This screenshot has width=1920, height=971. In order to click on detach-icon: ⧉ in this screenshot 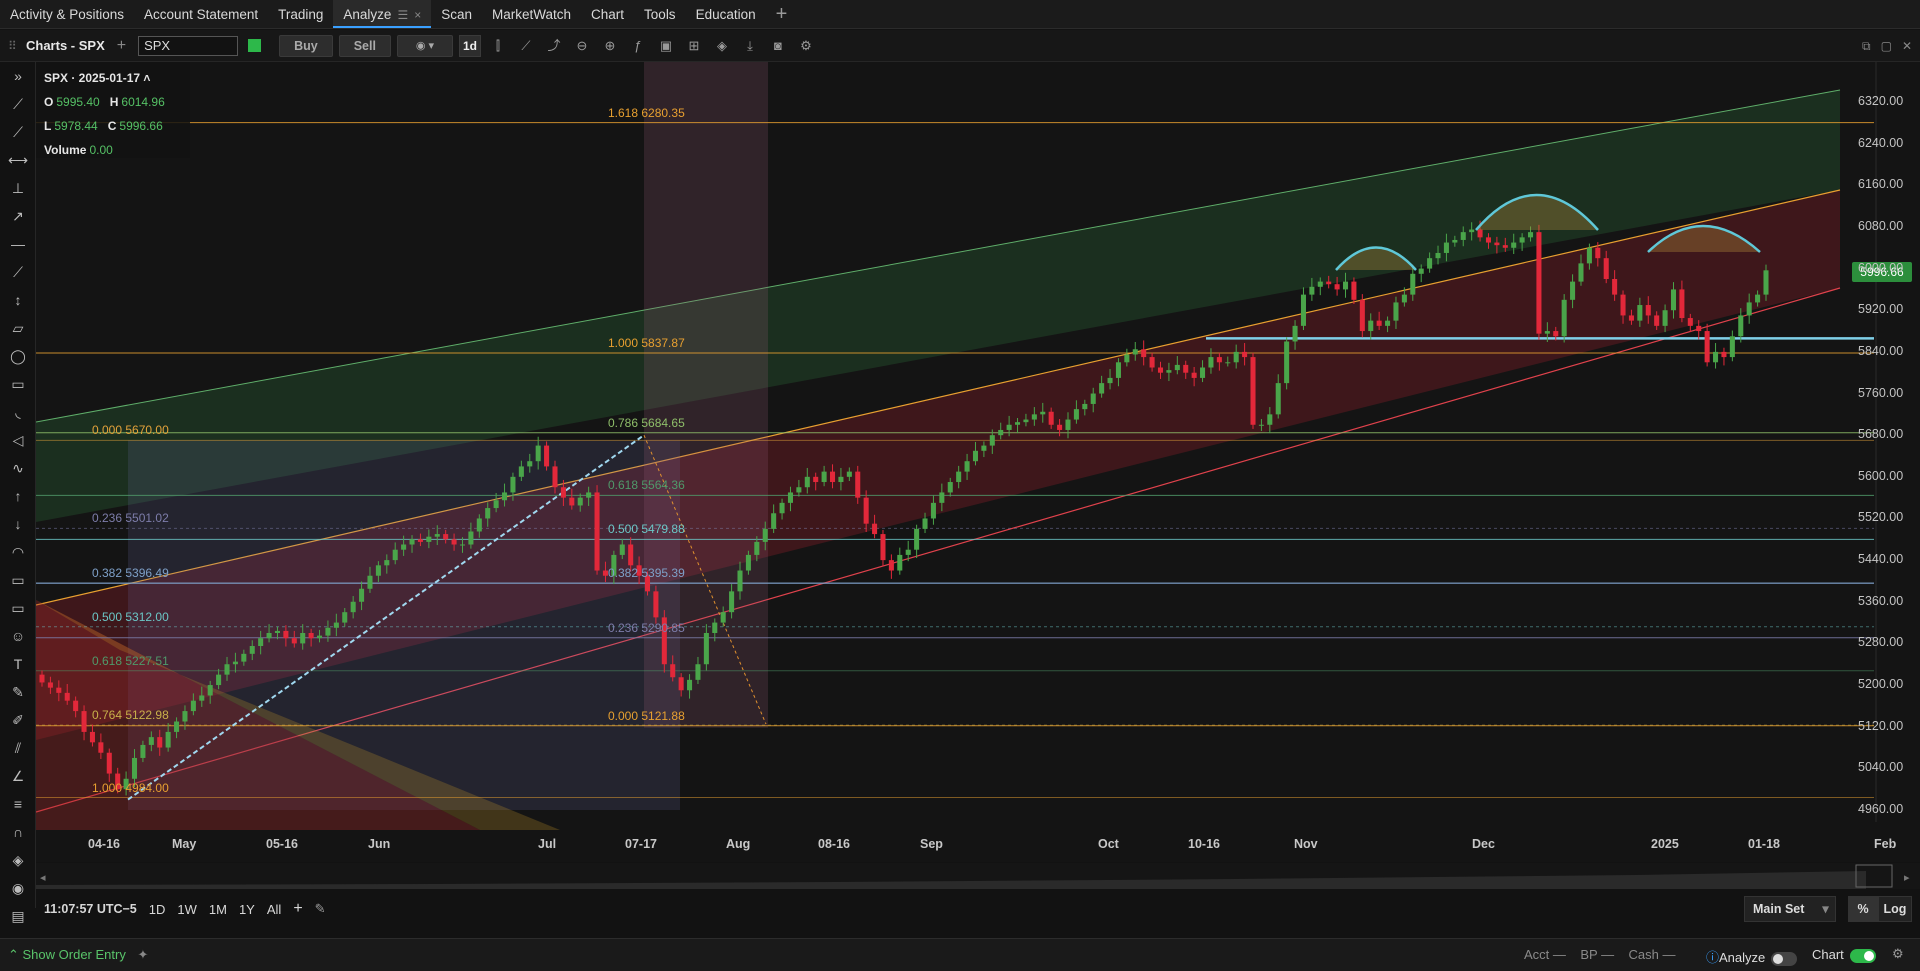, I will do `click(1866, 46)`.